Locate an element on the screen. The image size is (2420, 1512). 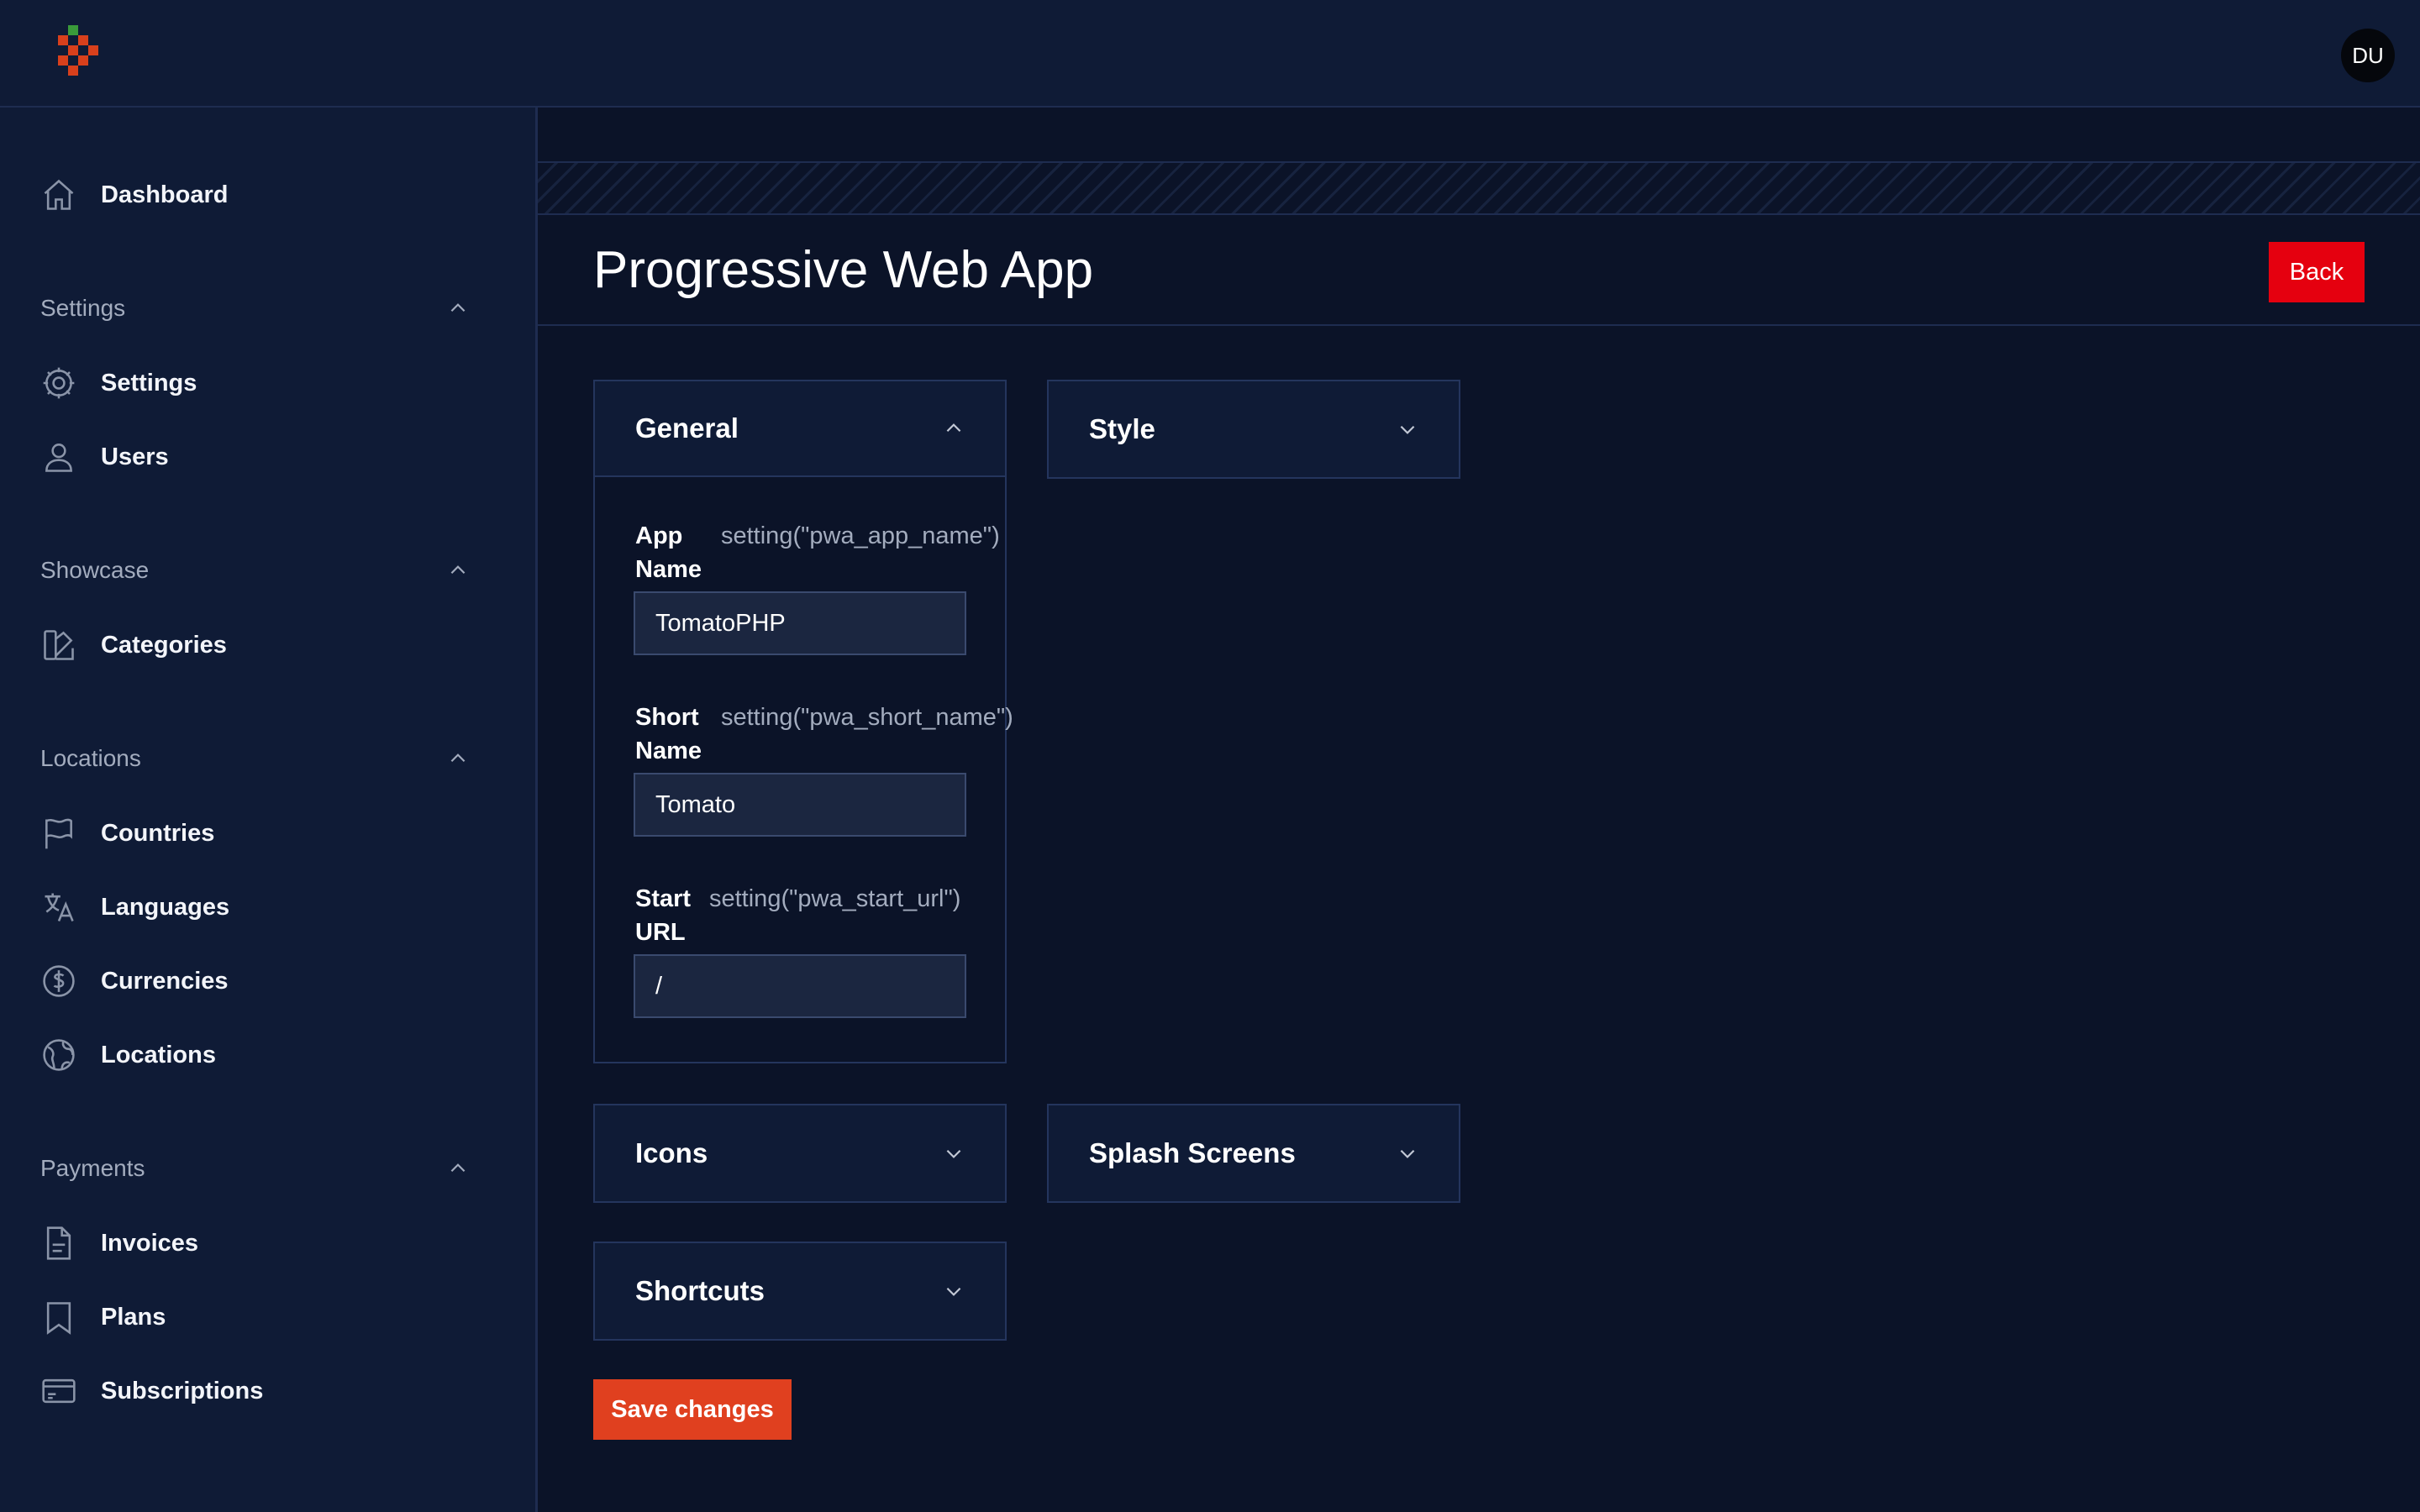
sidebar-item-label: Categories is located at coordinates (164, 645).